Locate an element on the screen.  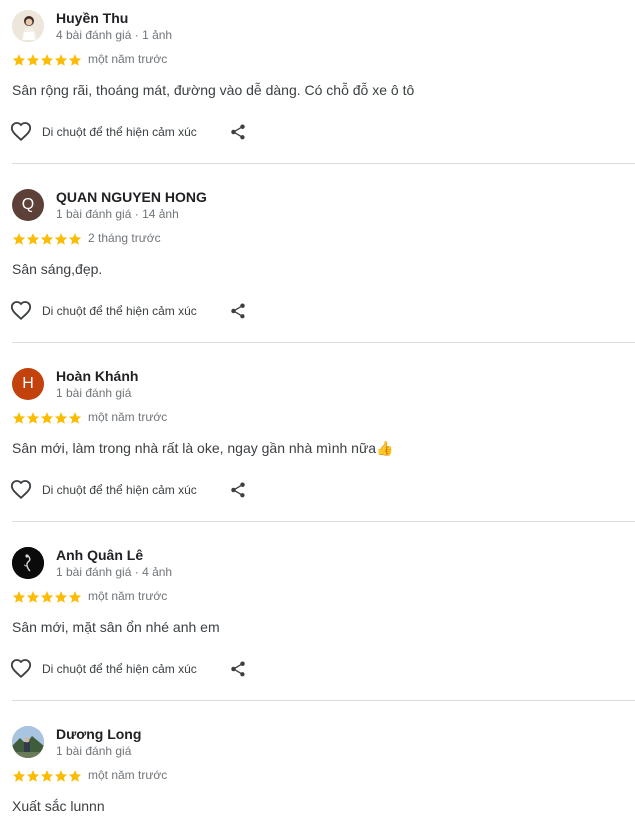
avatar-letter: Q is located at coordinates (28, 204).